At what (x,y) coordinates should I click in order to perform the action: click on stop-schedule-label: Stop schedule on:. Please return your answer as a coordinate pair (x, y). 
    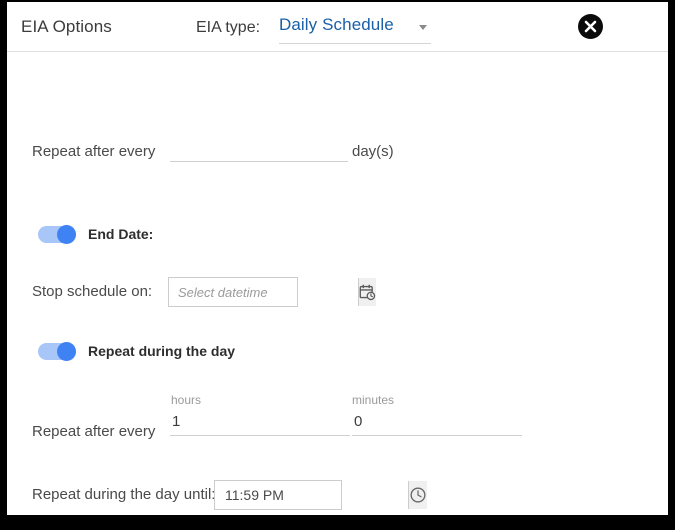
    Looking at the image, I should click on (92, 291).